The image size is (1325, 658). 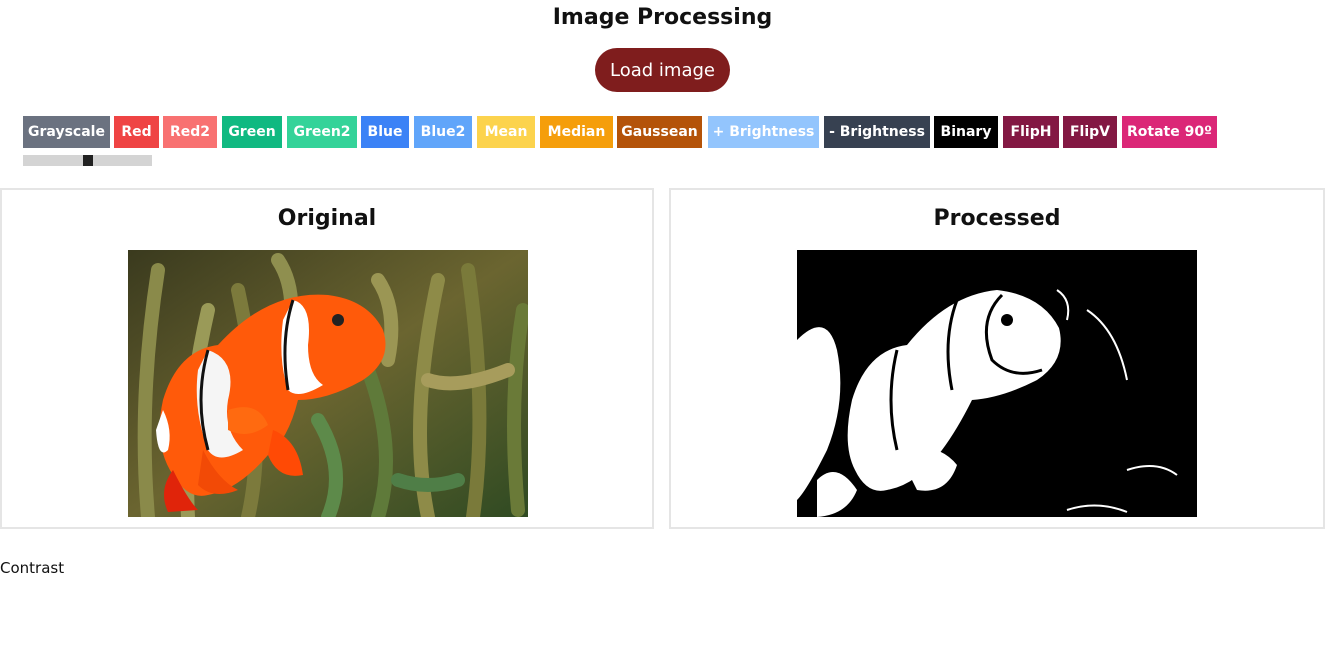 I want to click on slider-thumb, so click(x=88, y=160).